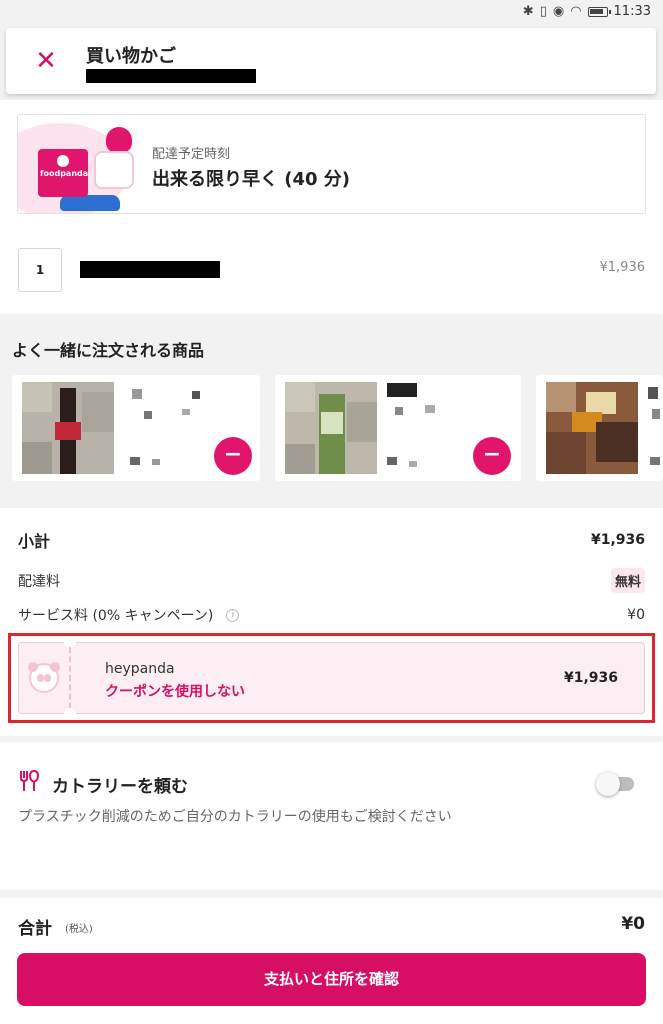  What do you see at coordinates (55, 667) in the screenshot?
I see `panda-ear-right` at bounding box center [55, 667].